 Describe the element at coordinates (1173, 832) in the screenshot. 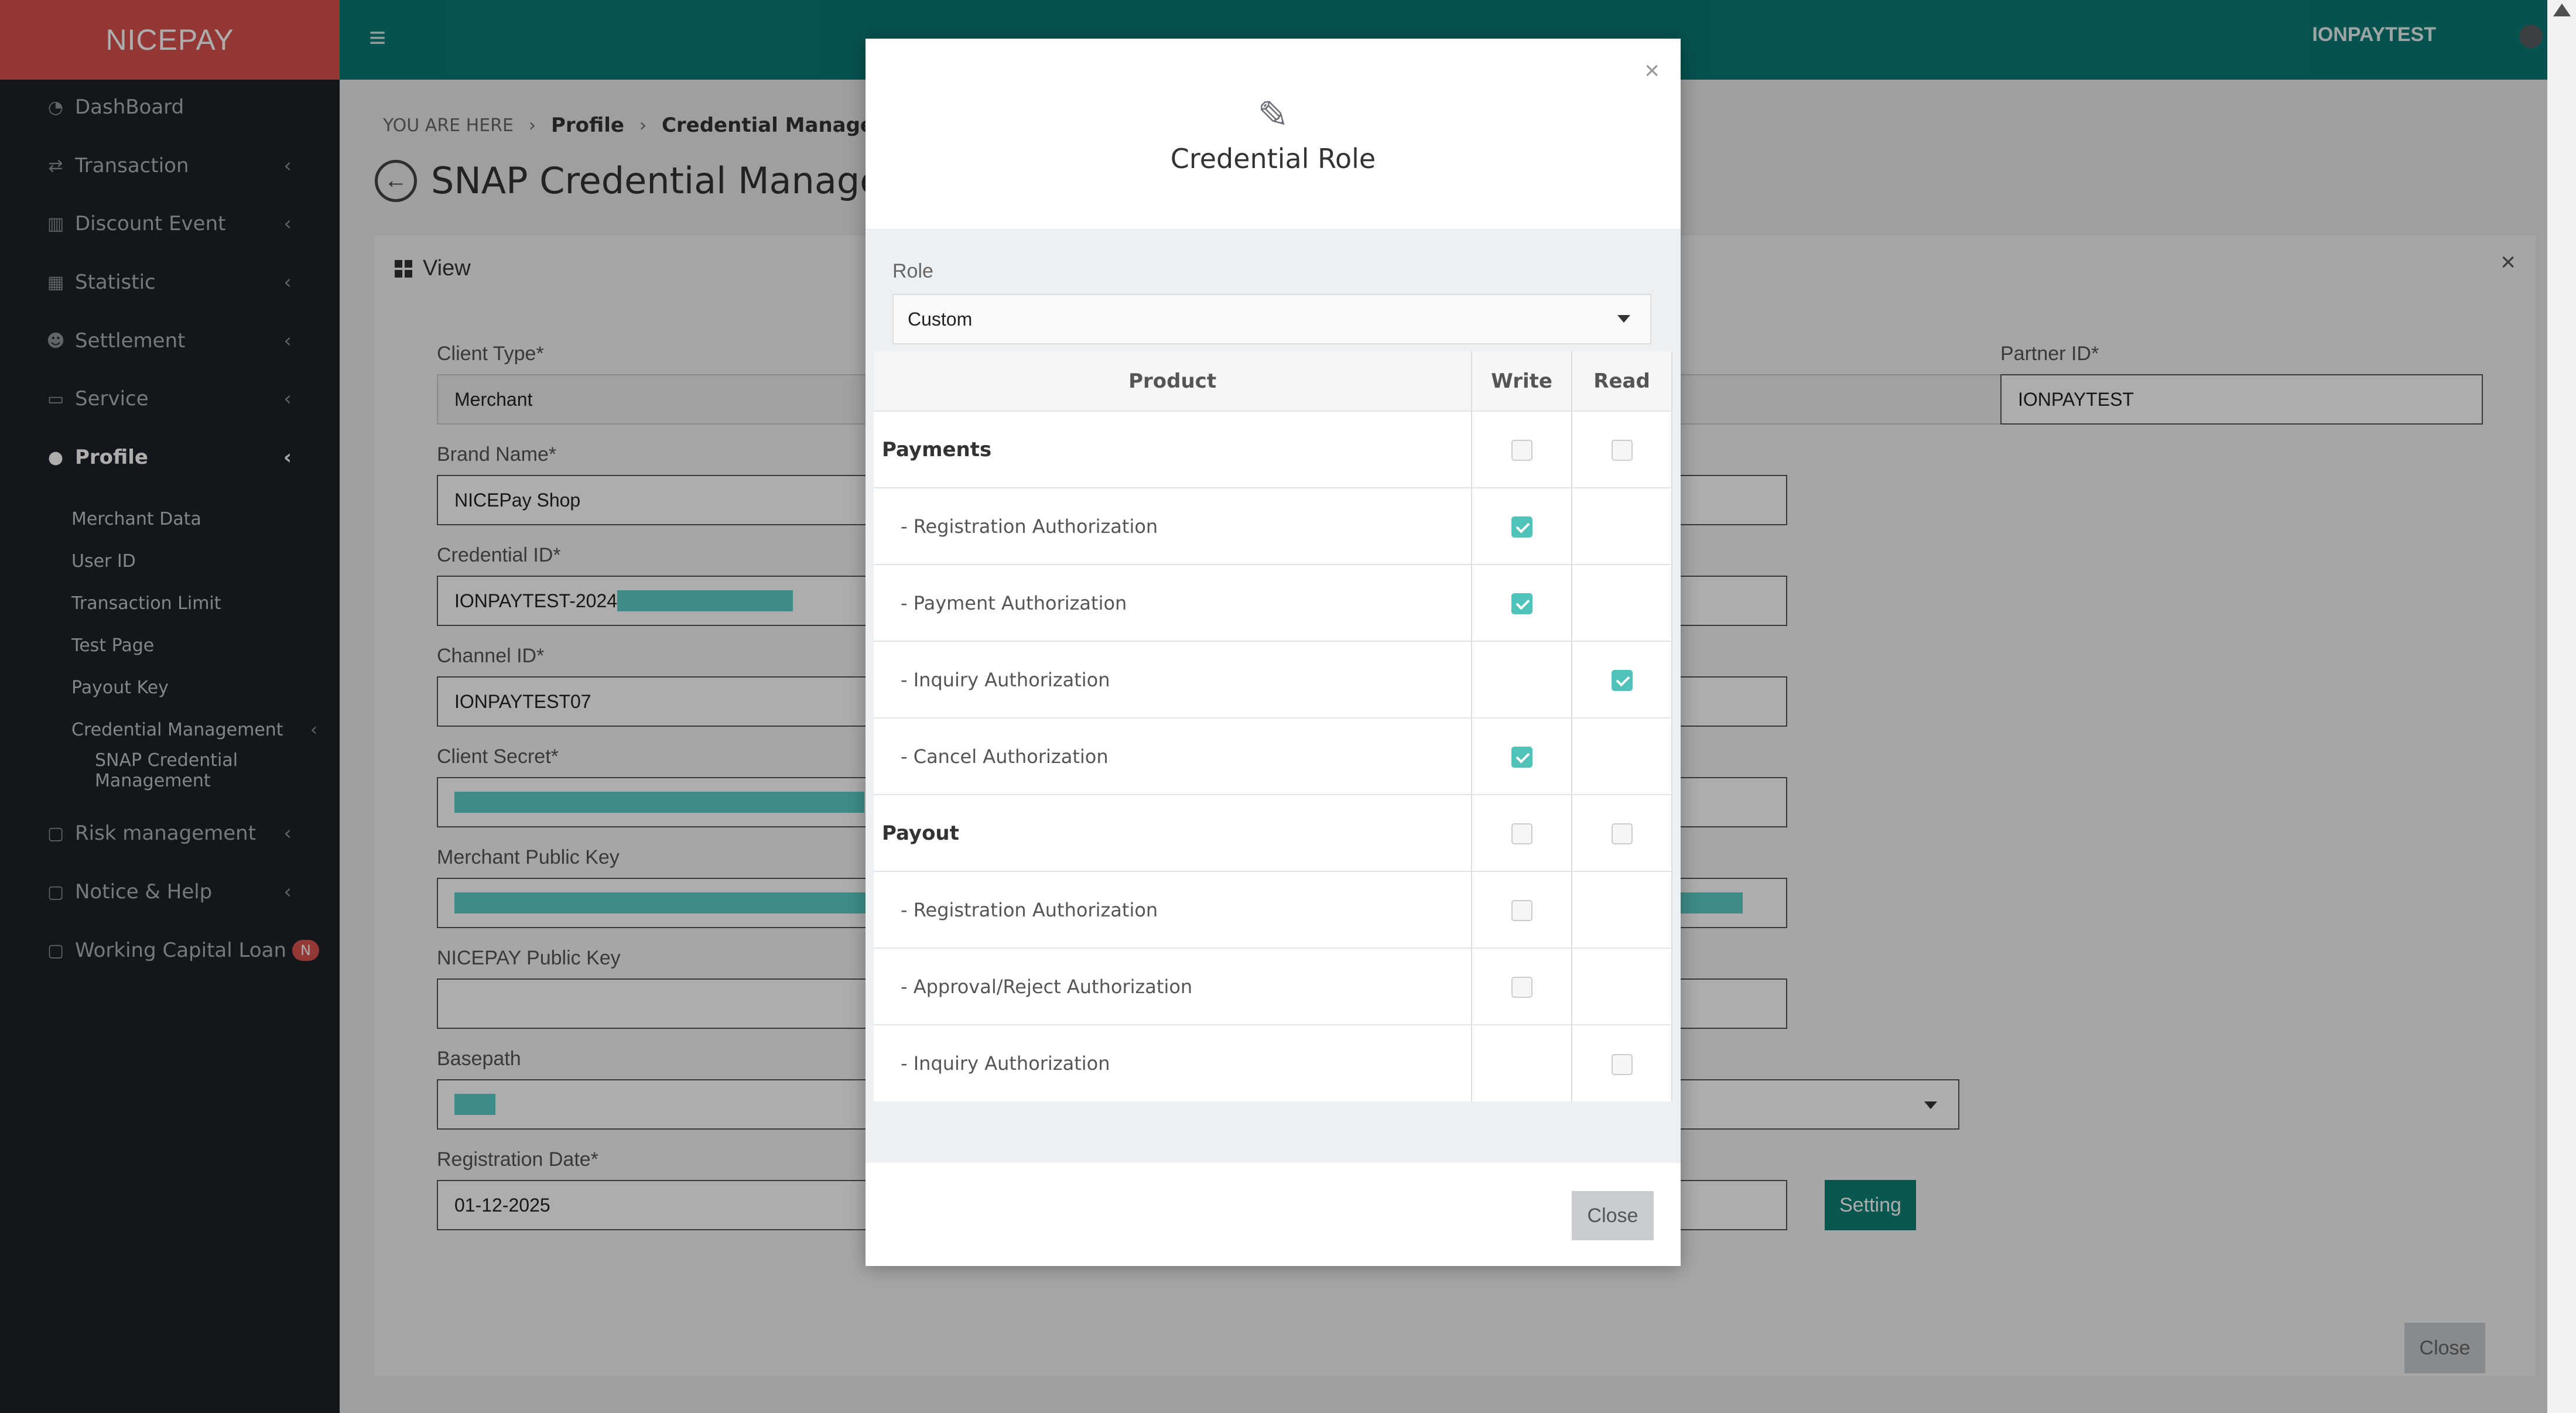

I see `product-label: Payout` at that location.